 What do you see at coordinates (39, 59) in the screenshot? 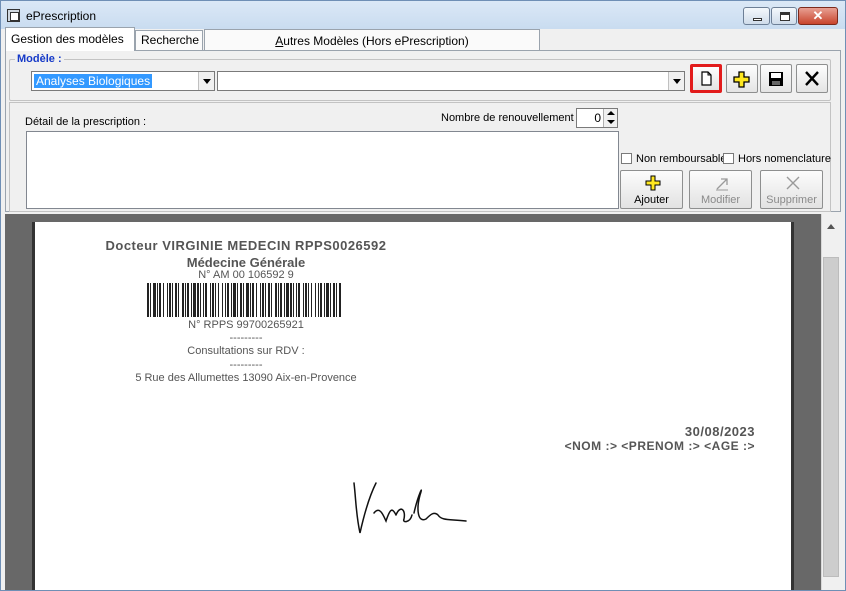
I see `modele-group-label: Modèle :` at bounding box center [39, 59].